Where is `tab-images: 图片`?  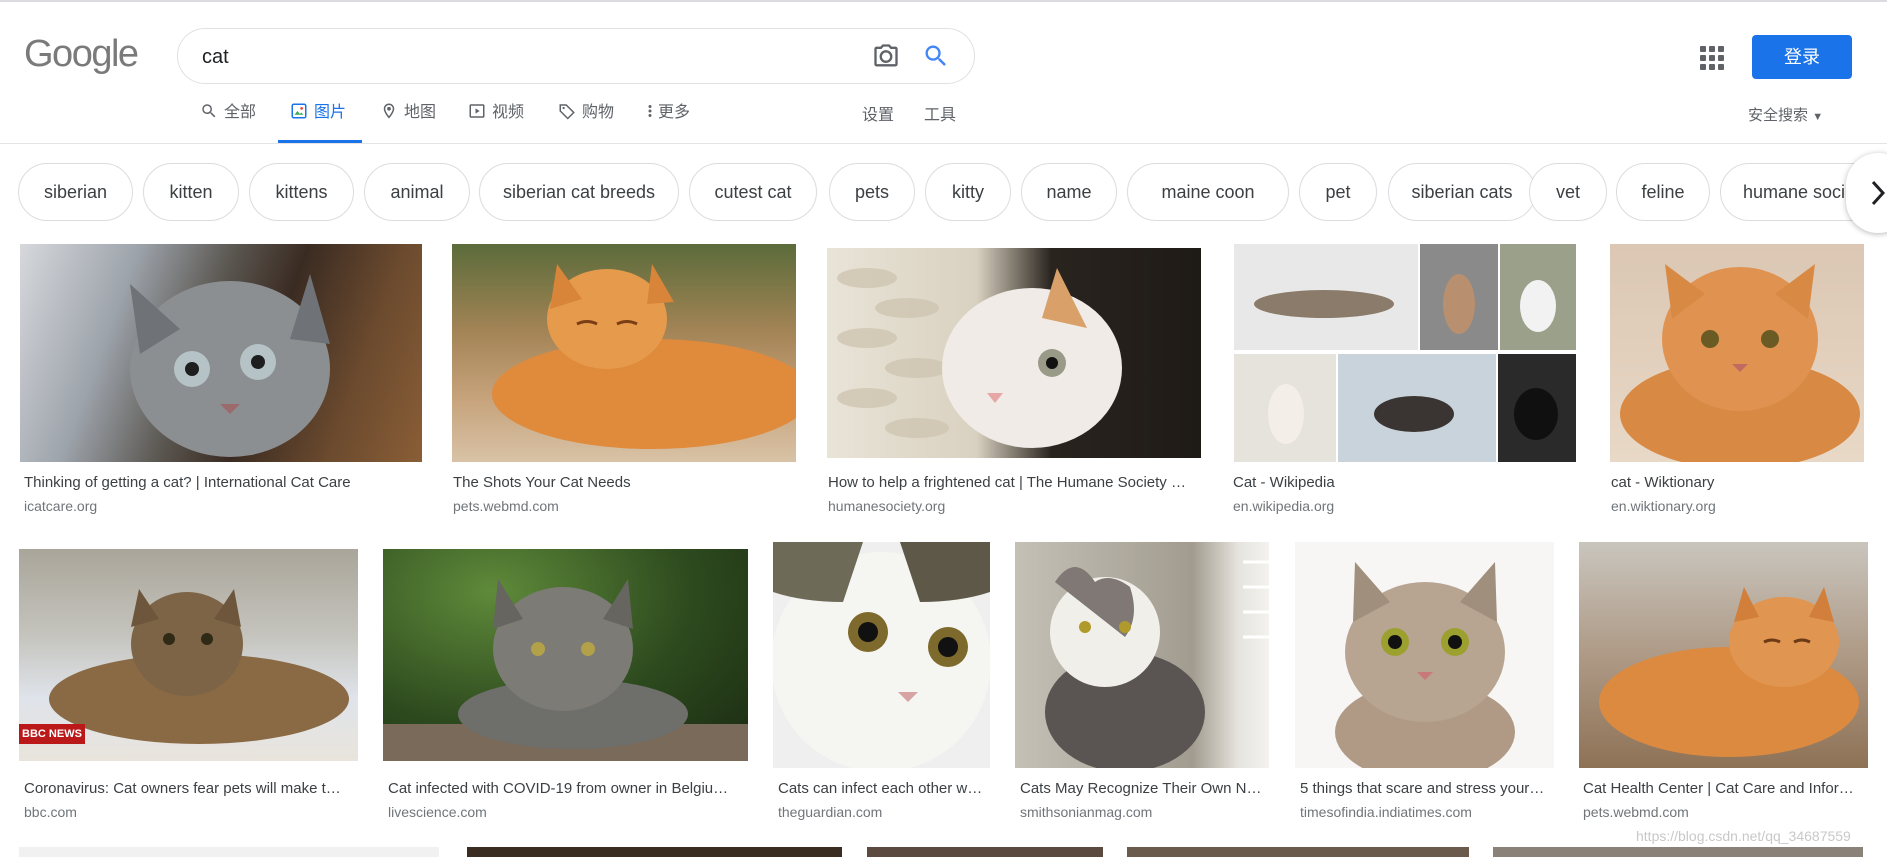 tab-images: 图片 is located at coordinates (320, 122).